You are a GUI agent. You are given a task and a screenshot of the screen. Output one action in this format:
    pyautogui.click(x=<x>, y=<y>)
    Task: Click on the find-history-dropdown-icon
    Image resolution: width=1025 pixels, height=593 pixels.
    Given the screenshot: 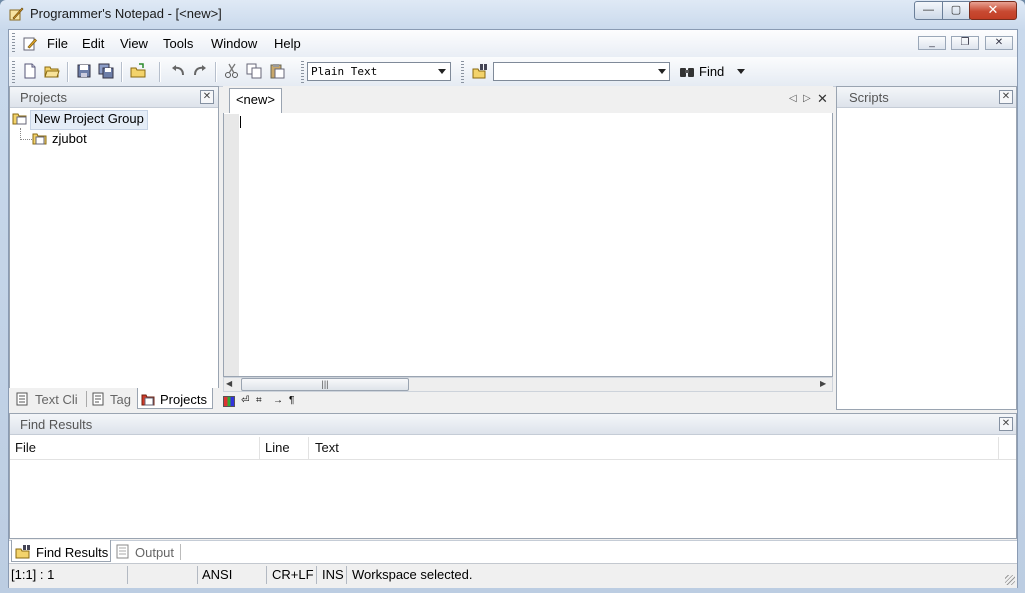 What is the action you would take?
    pyautogui.click(x=662, y=71)
    